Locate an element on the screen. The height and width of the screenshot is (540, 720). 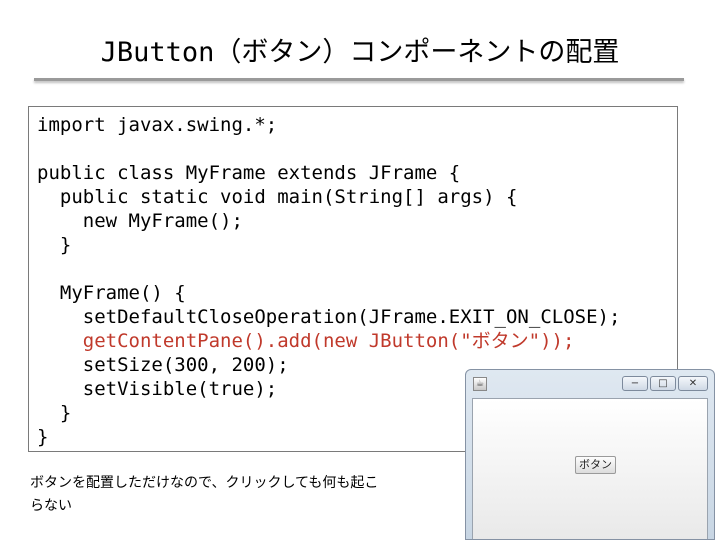
jframe-window: ☕ − □ ✕ ボタン is located at coordinates (590, 454).